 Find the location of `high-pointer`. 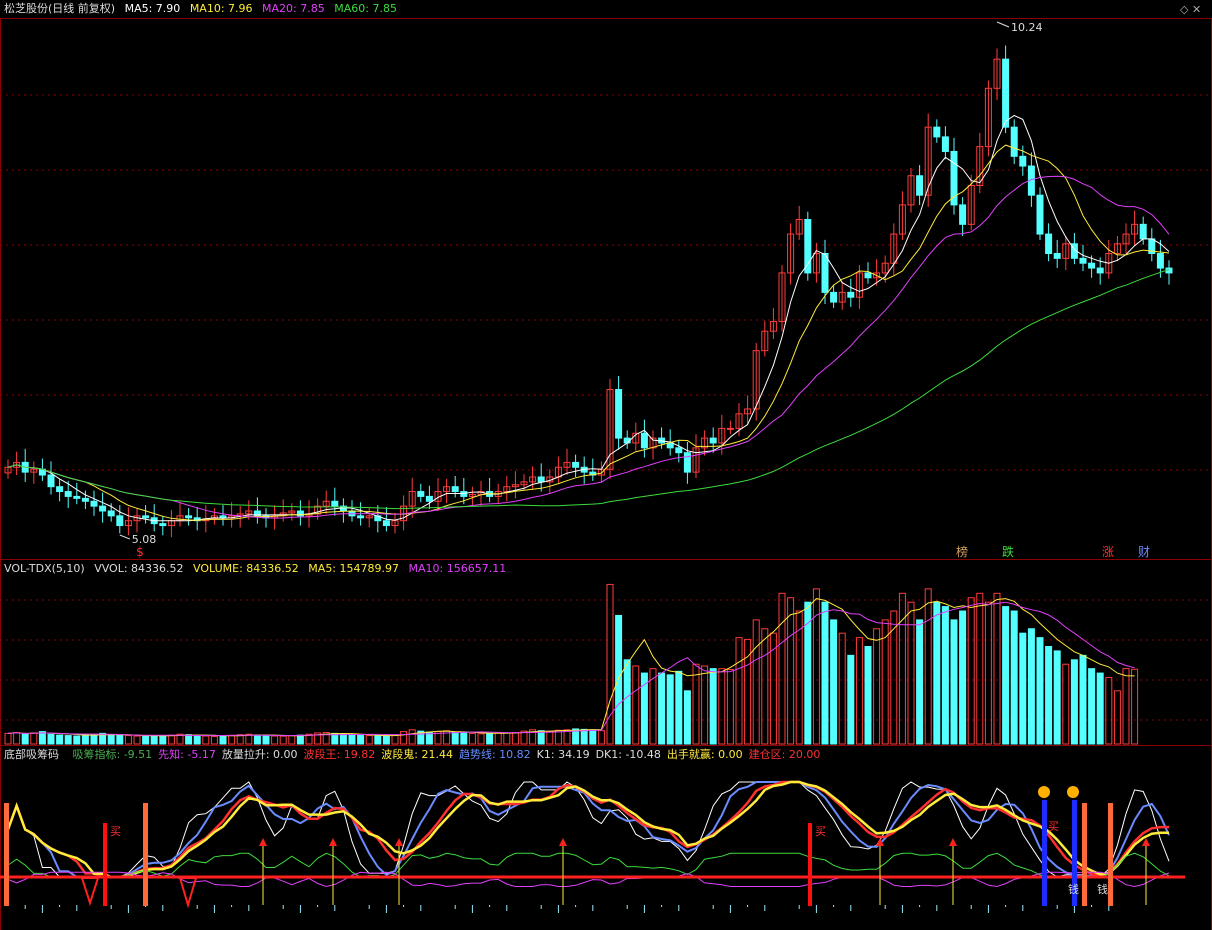

high-pointer is located at coordinates (1003, 24).